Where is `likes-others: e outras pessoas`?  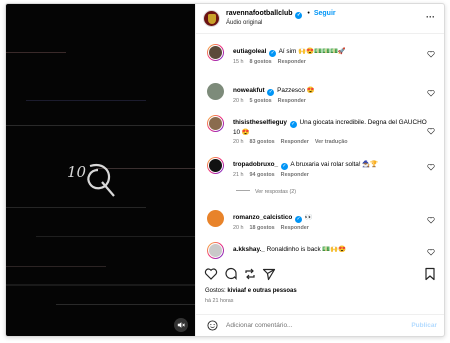
likes-others: e outras pessoas is located at coordinates (271, 291).